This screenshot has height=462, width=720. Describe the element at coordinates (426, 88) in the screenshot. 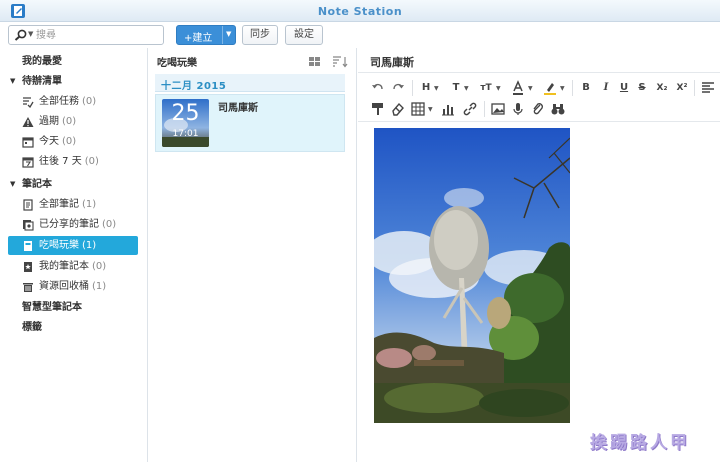

I see `heading-icon: H` at that location.